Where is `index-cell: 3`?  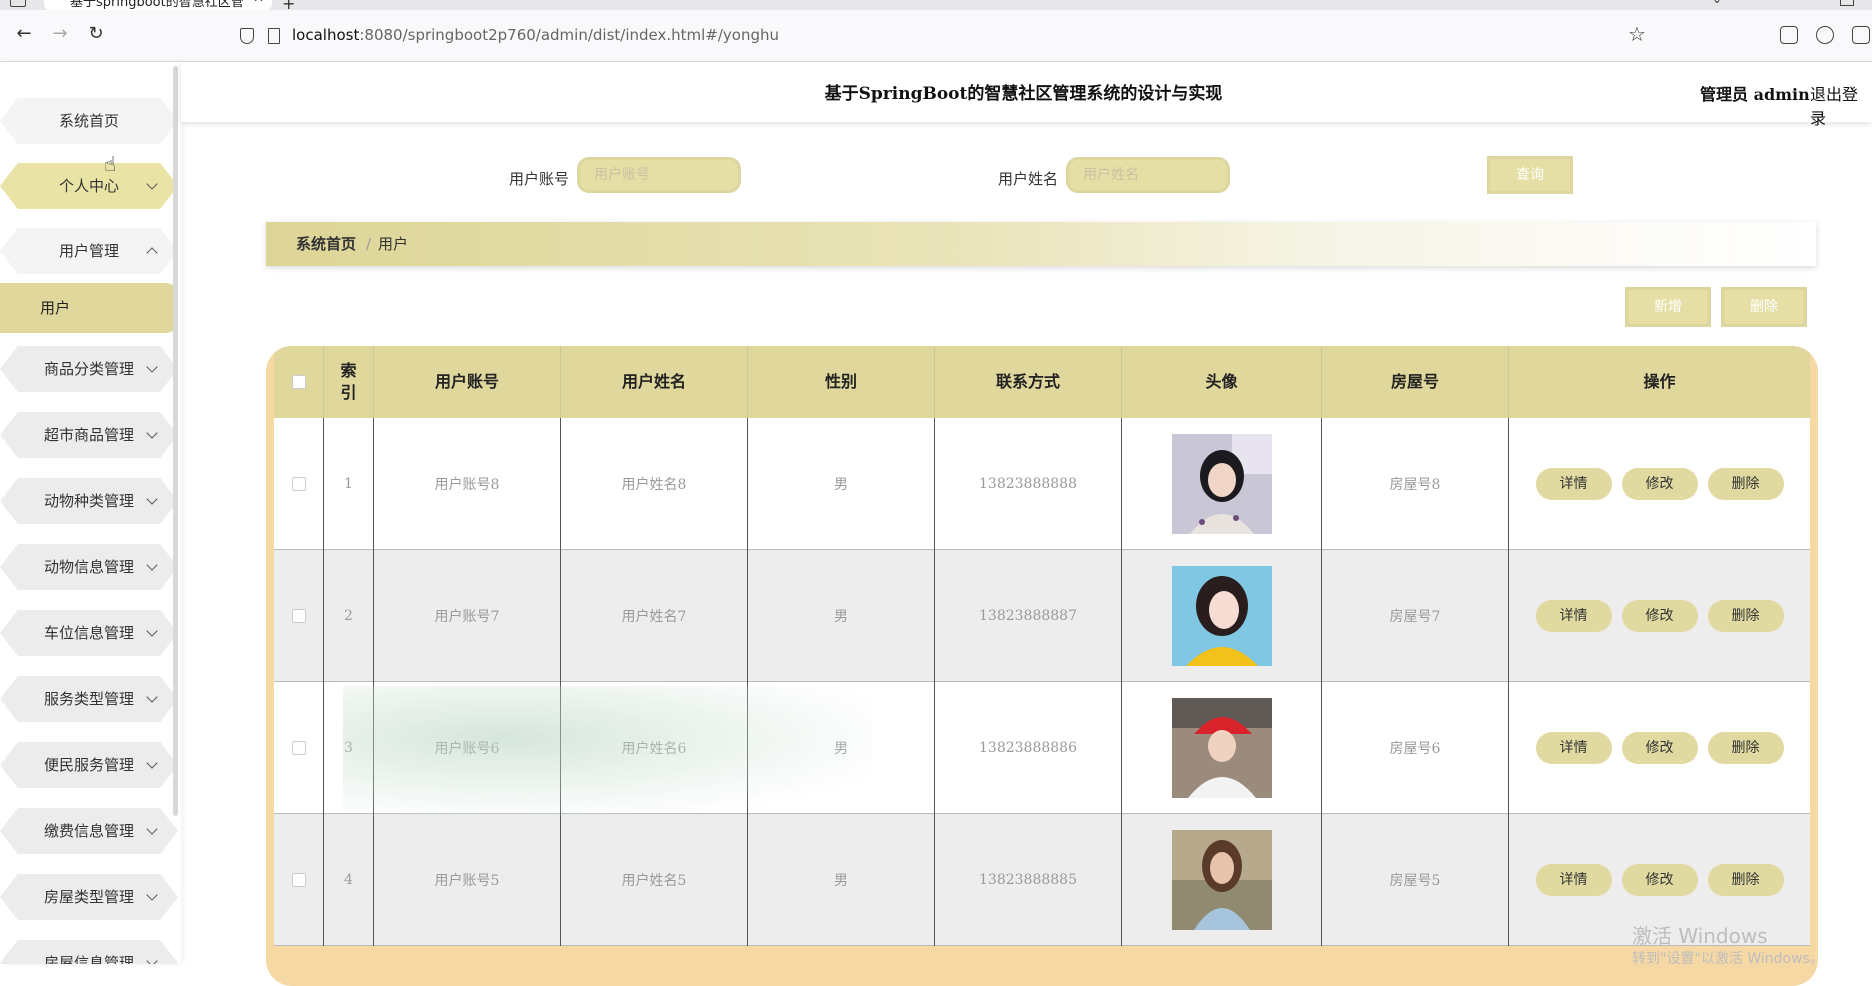 index-cell: 3 is located at coordinates (349, 748).